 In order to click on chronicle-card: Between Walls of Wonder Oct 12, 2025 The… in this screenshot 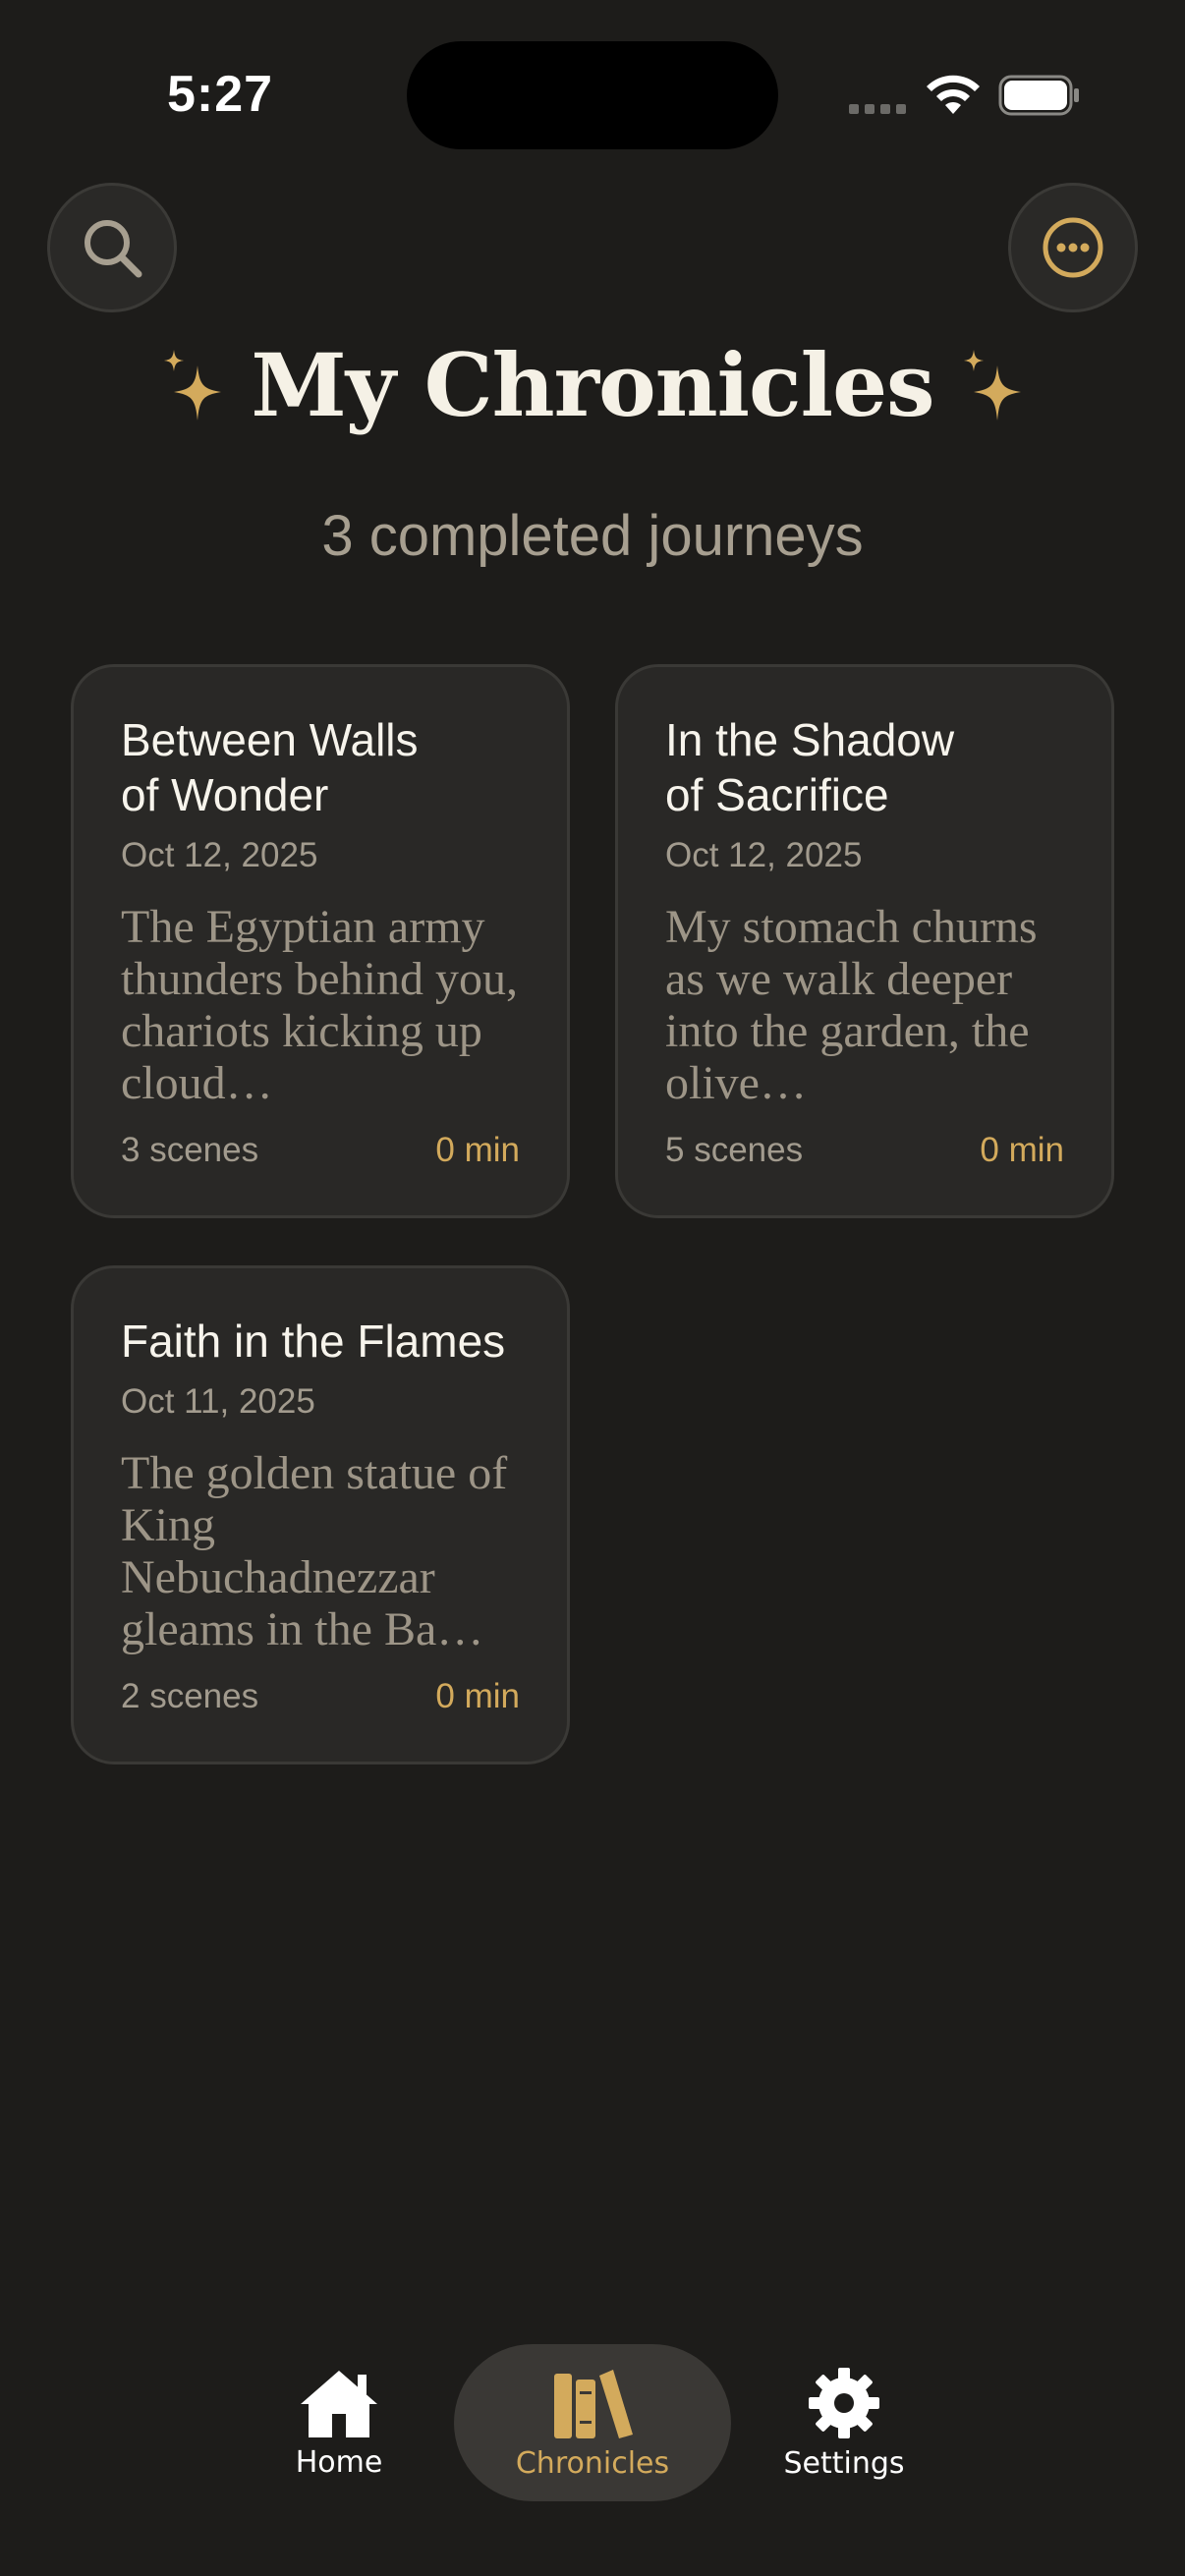, I will do `click(320, 941)`.